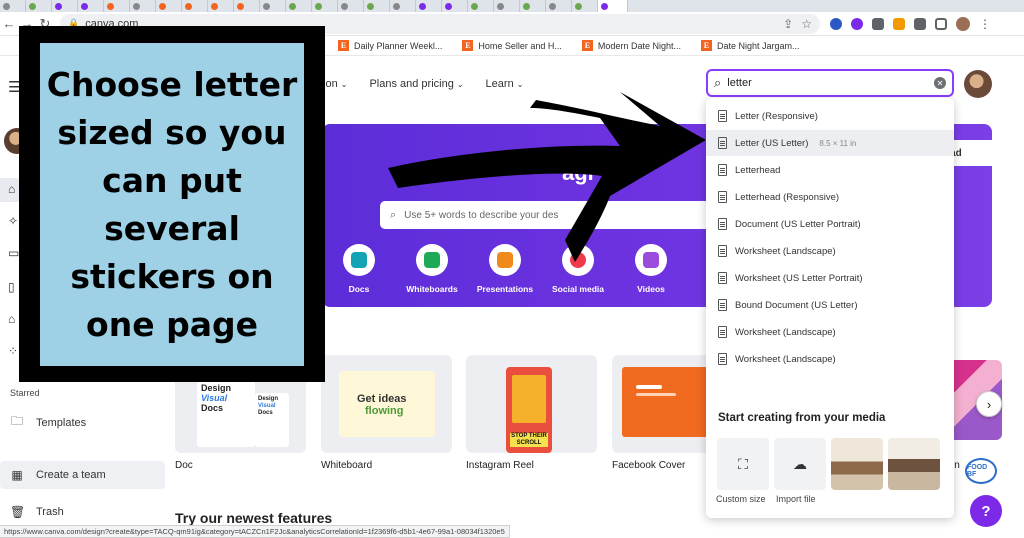 This screenshot has width=1024, height=538. Describe the element at coordinates (986, 511) in the screenshot. I see `help-button: ?` at that location.